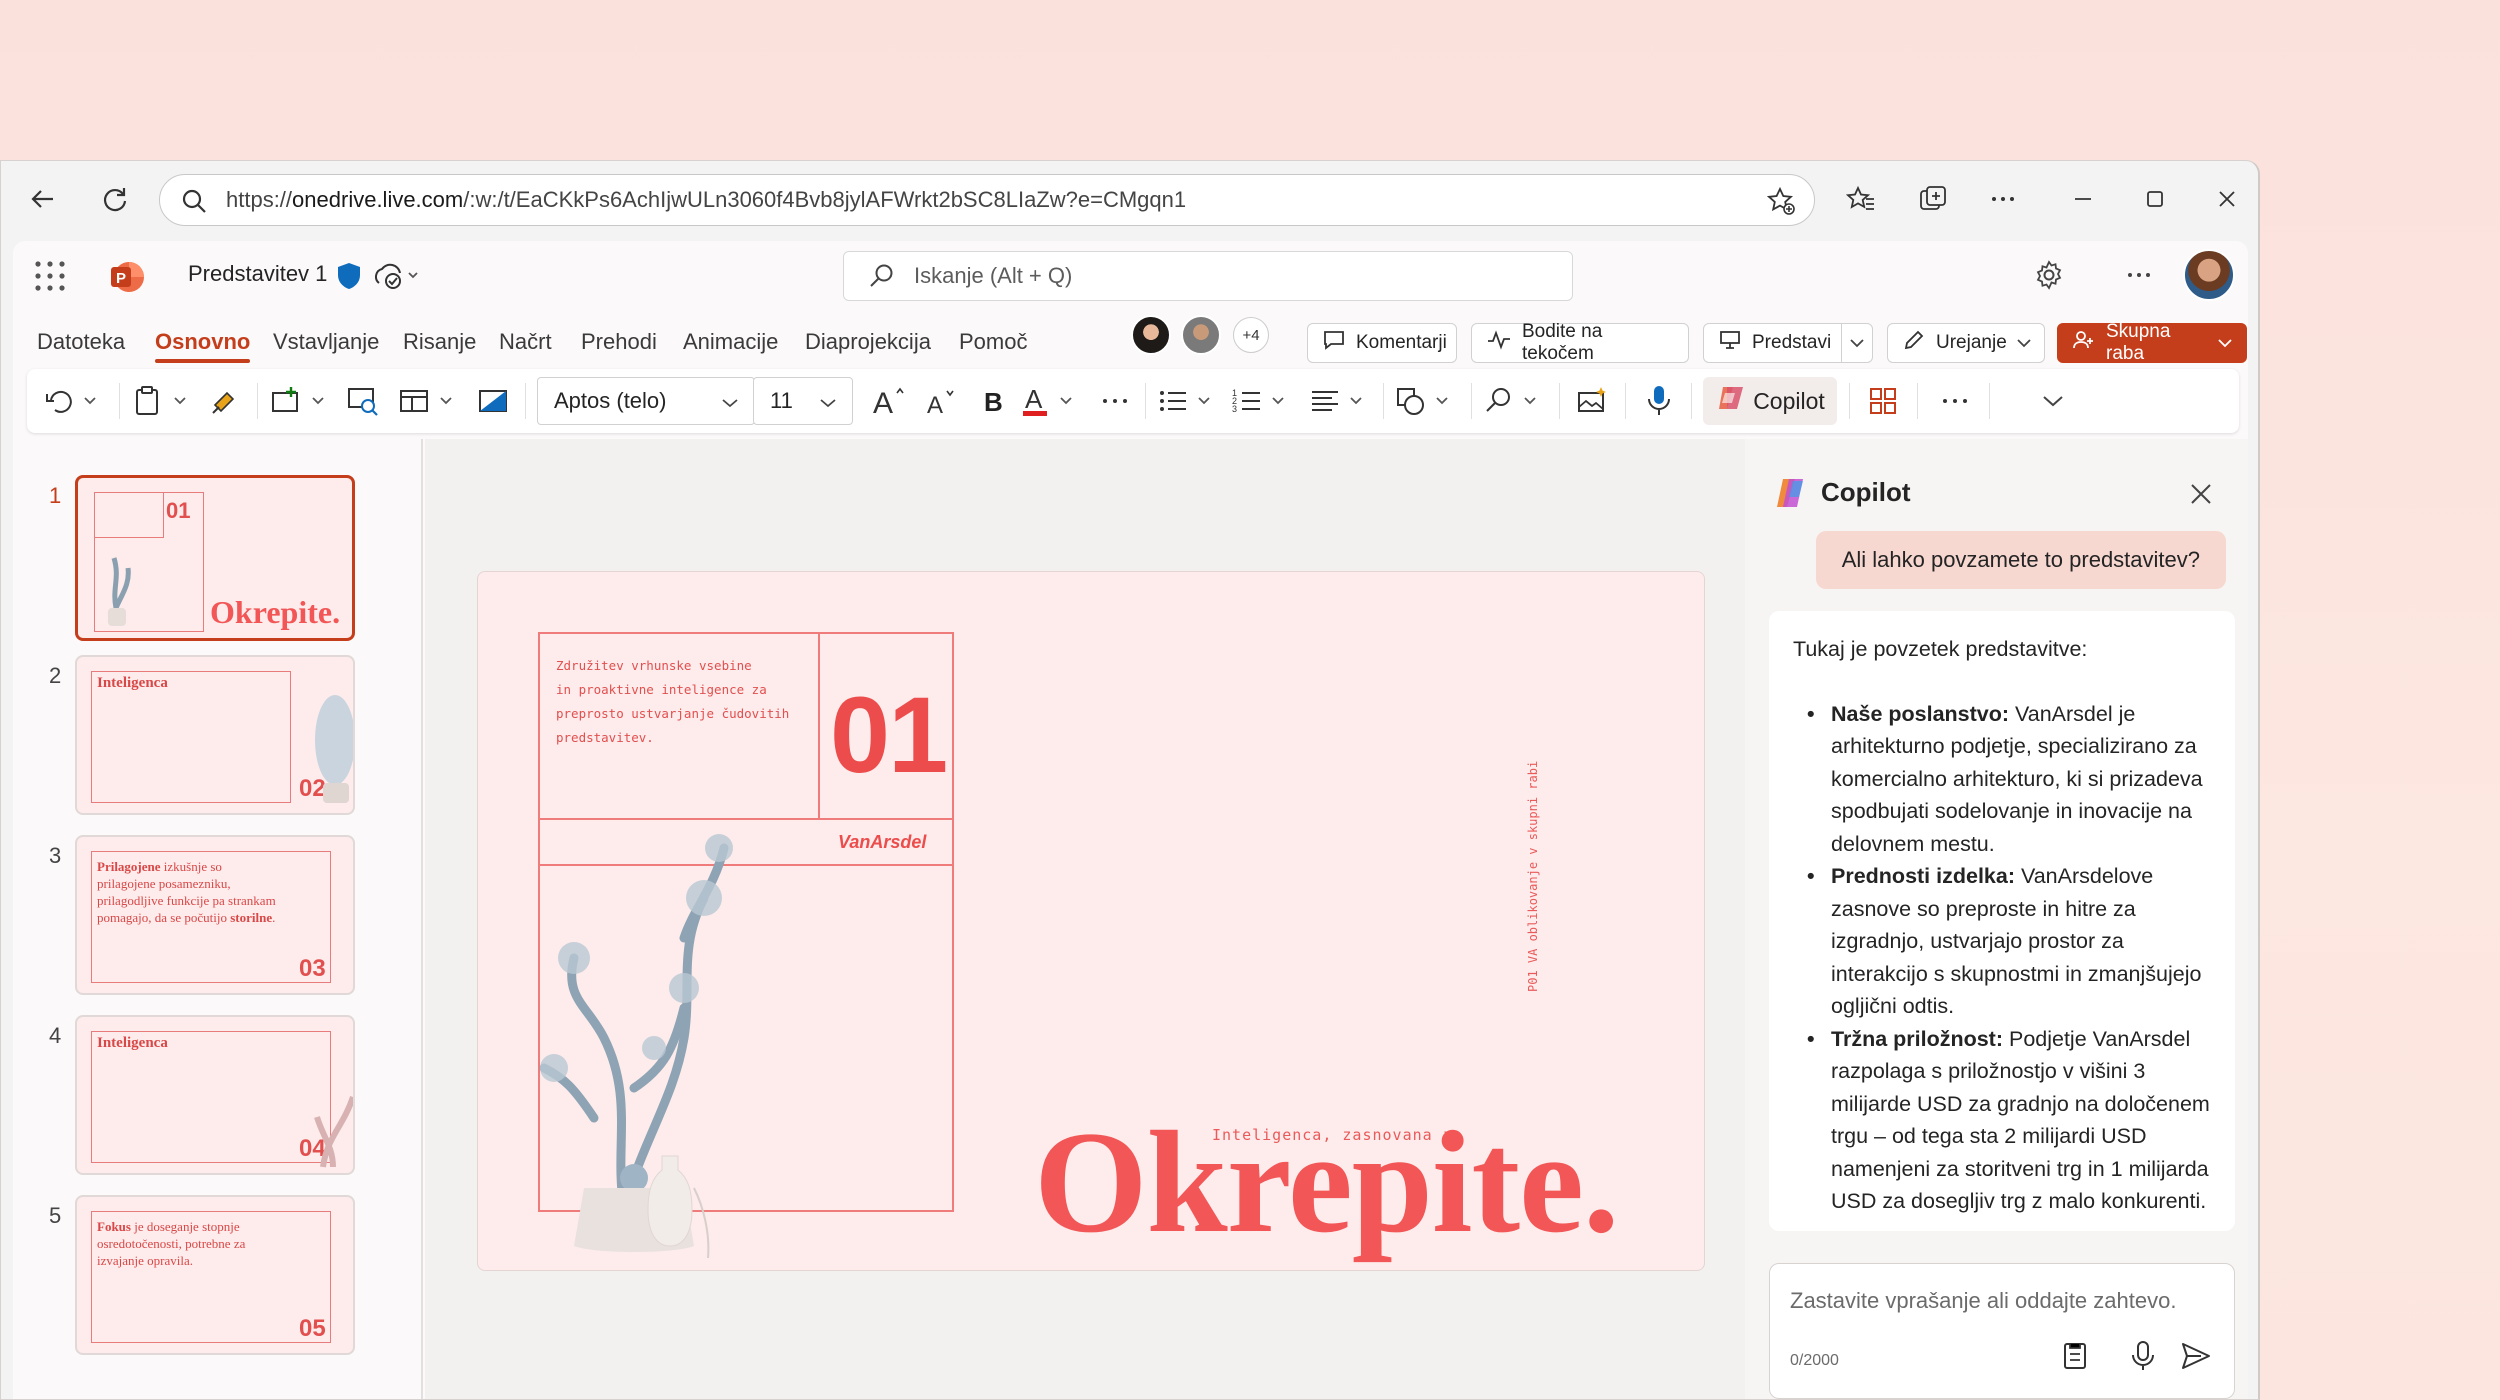  I want to click on expand-ribbon-icon, so click(2053, 401).